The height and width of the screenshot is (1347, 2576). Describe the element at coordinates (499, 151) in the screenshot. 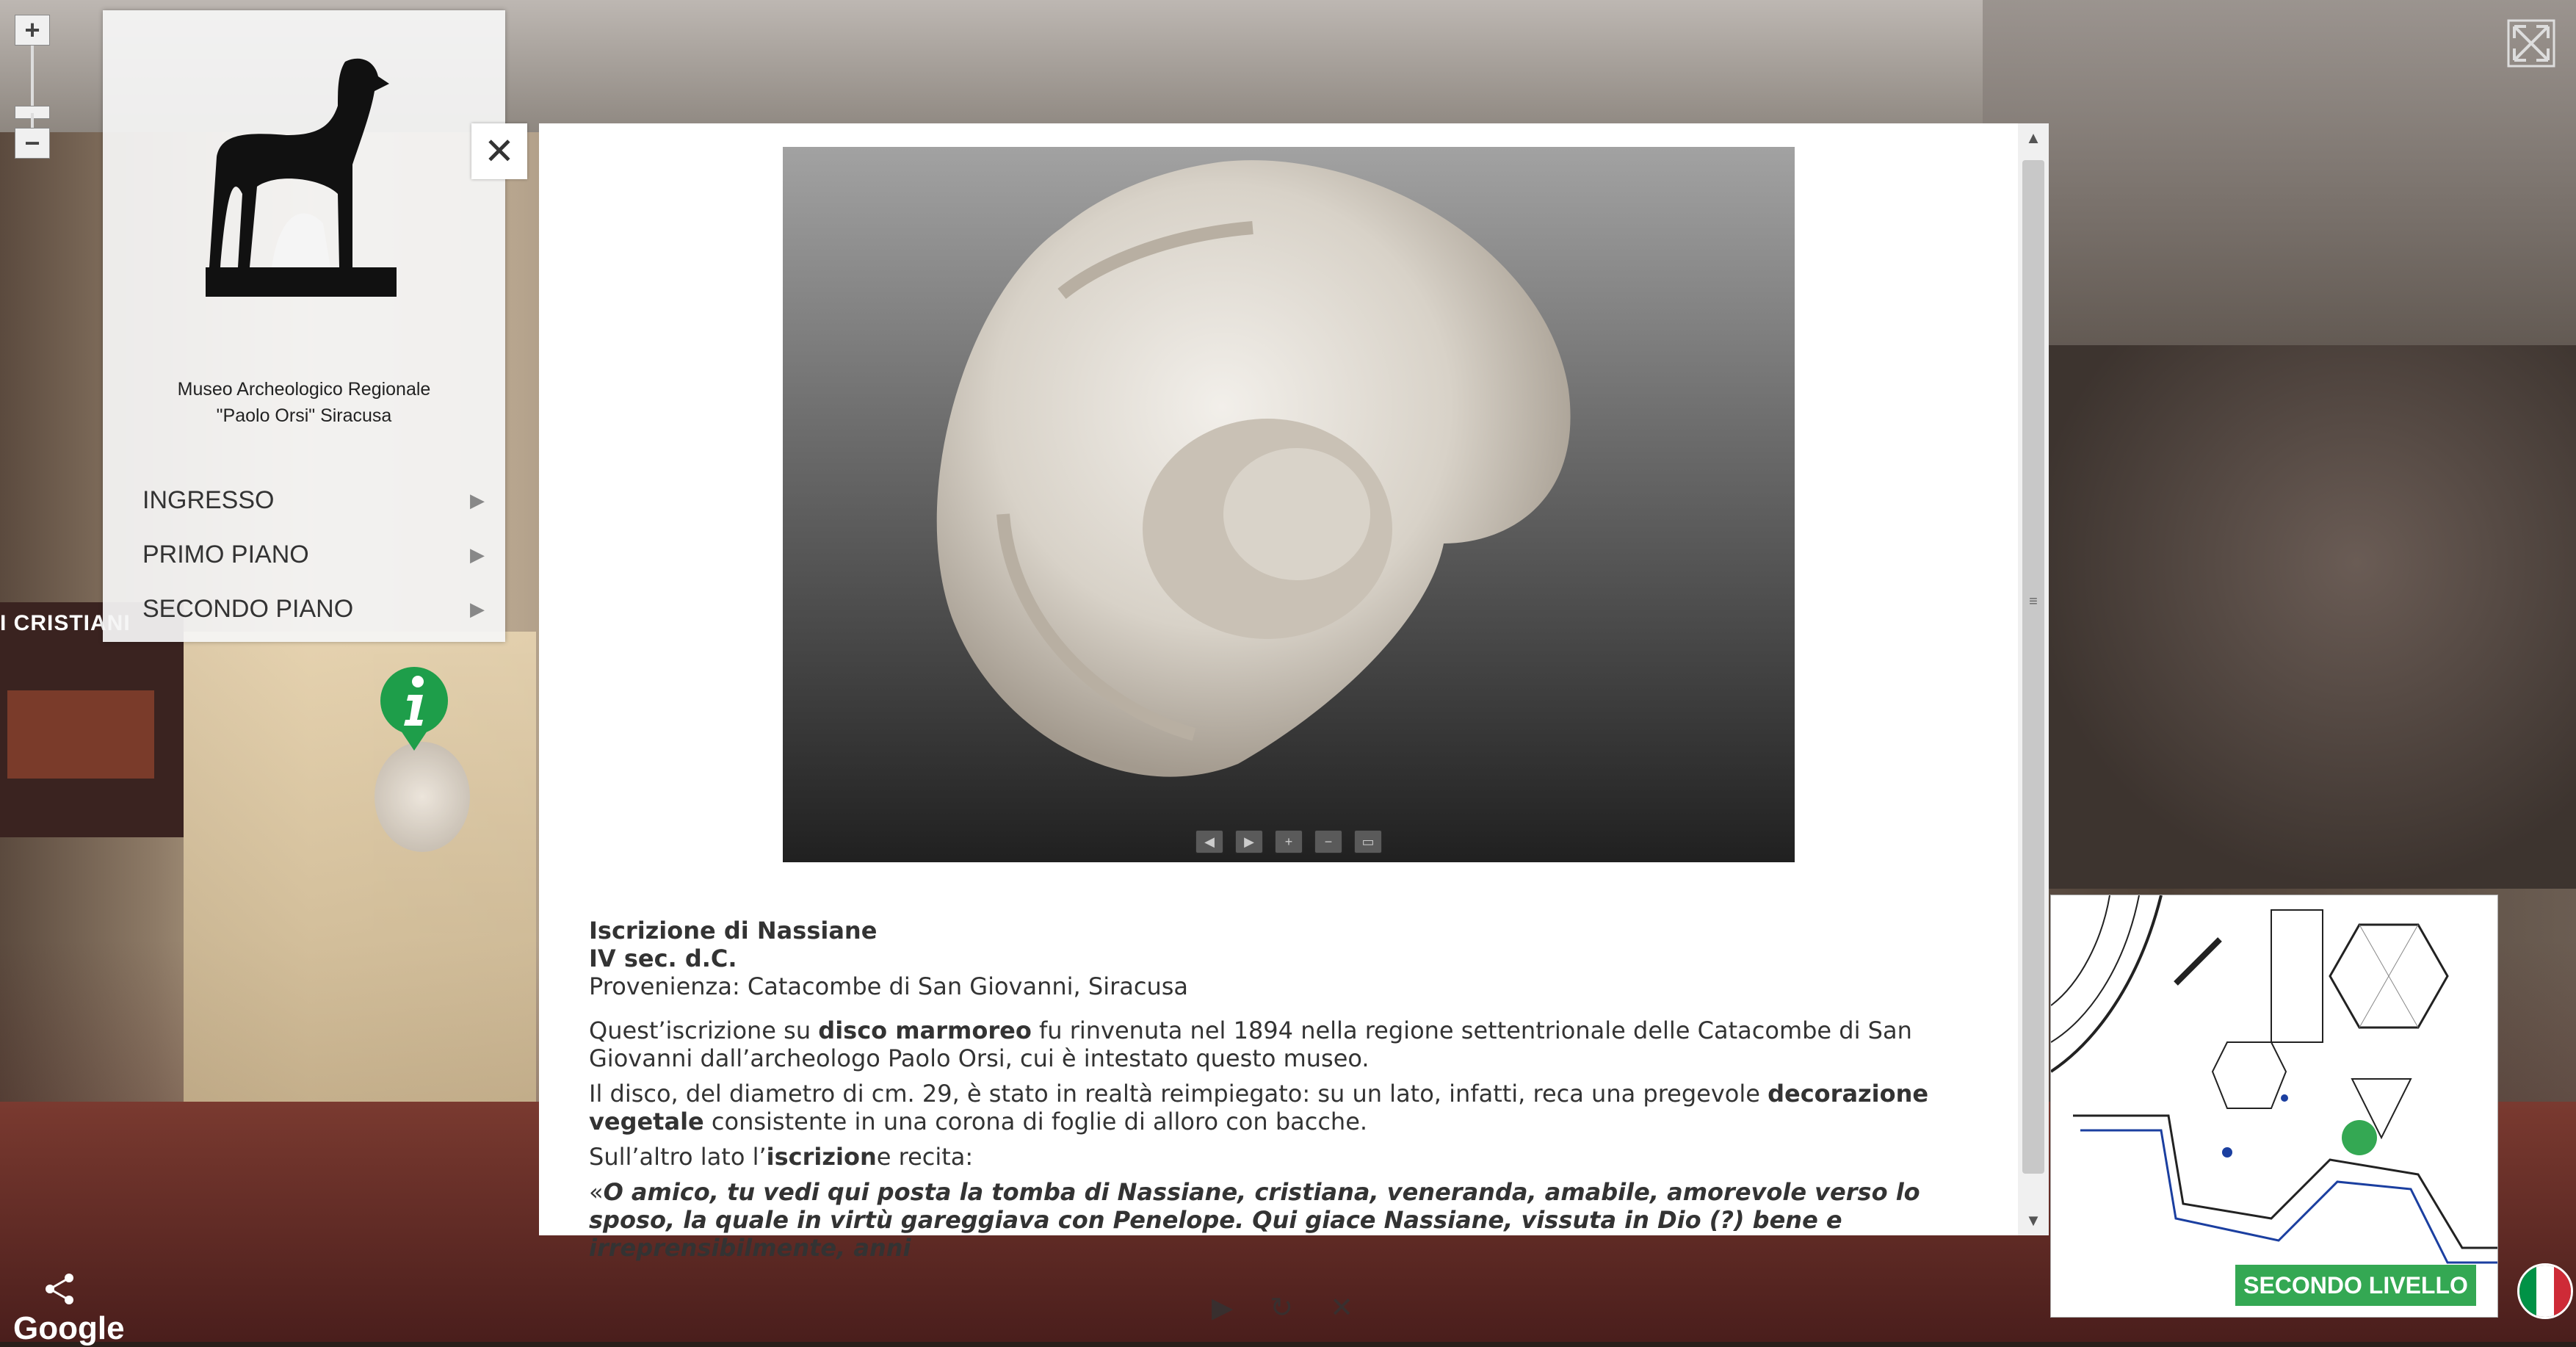

I see `close-button: ✕` at that location.